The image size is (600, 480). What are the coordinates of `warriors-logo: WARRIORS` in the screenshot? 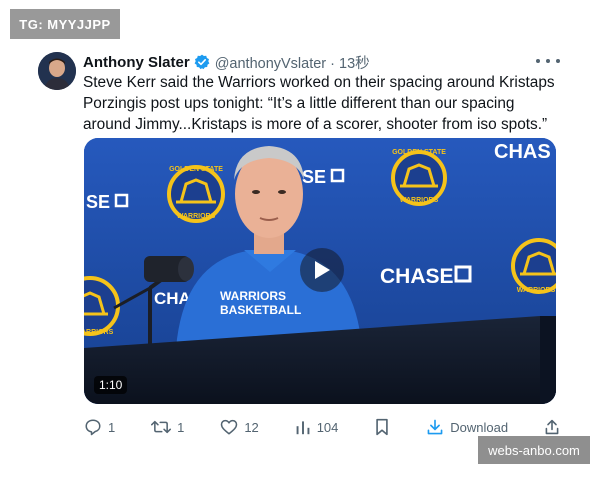 It's located at (533, 266).